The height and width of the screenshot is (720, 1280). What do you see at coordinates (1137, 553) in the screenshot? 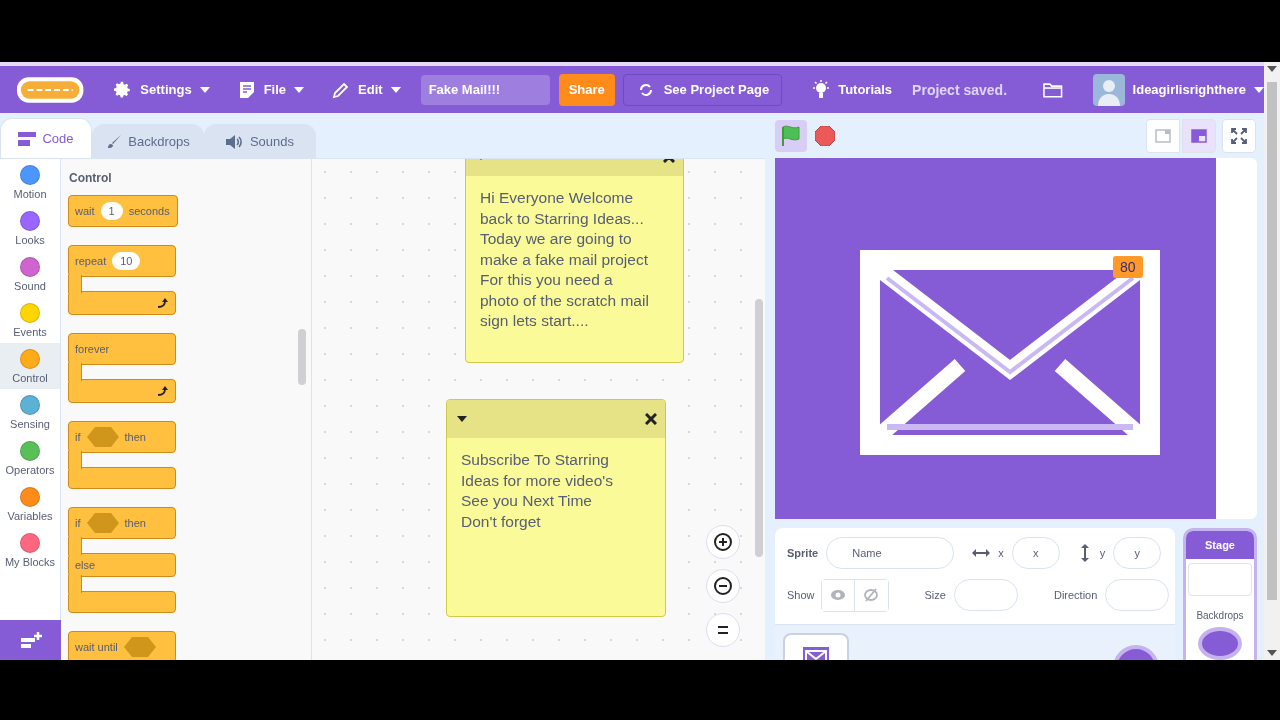
I see `y-field: y` at bounding box center [1137, 553].